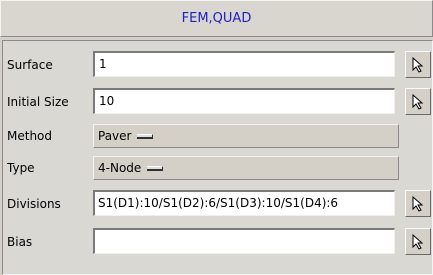 The height and width of the screenshot is (275, 433). Describe the element at coordinates (30, 65) in the screenshot. I see `surface-label: Surface` at that location.